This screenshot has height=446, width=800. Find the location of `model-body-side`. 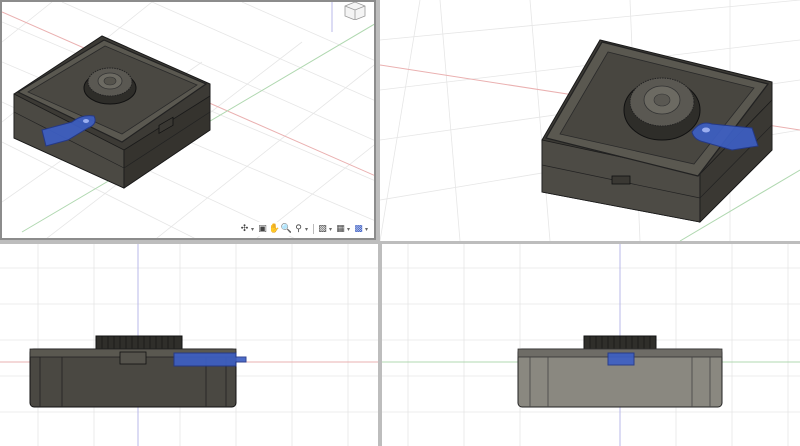

model-body-side is located at coordinates (620, 371).